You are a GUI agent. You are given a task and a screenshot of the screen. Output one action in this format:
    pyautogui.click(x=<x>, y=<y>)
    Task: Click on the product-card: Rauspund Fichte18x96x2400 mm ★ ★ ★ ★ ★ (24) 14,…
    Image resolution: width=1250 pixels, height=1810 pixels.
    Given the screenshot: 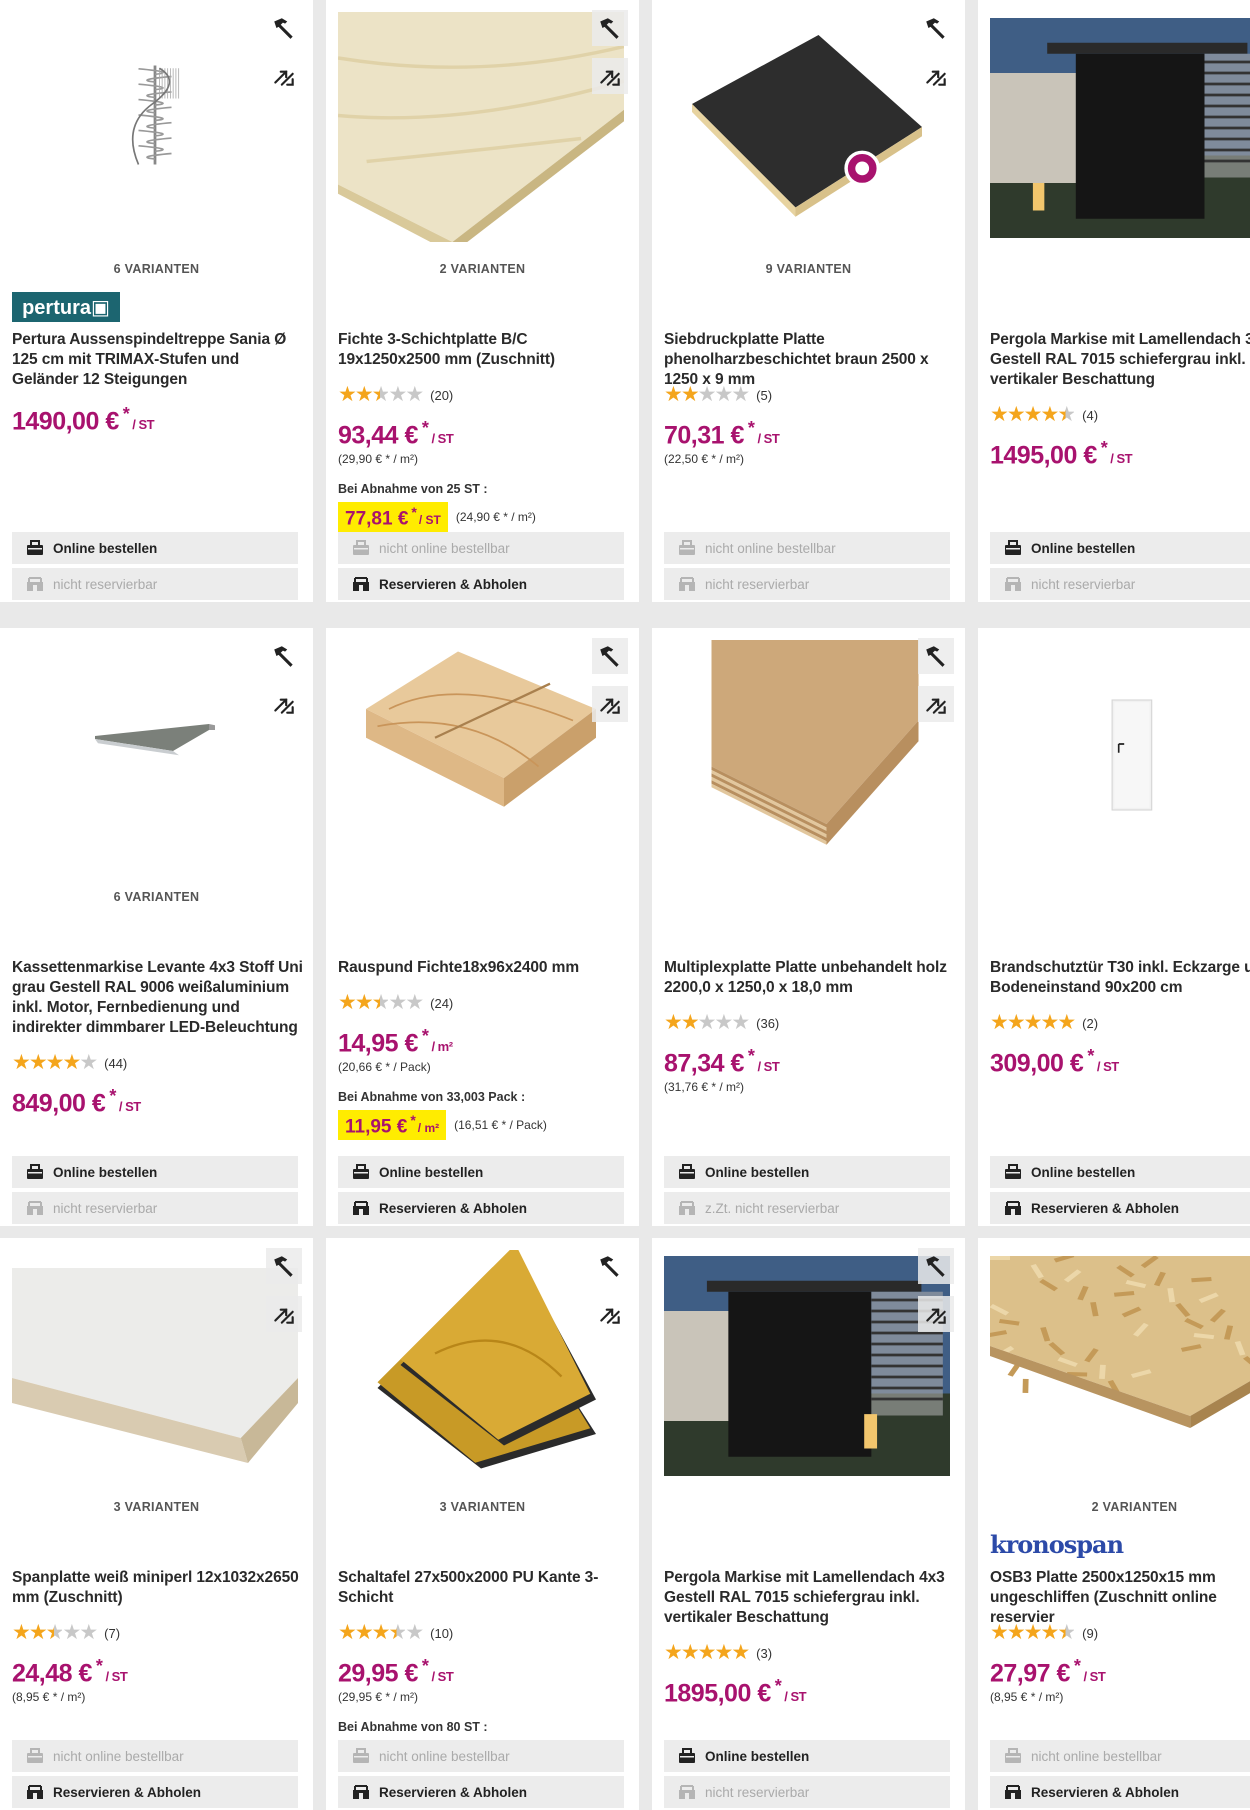 What is the action you would take?
    pyautogui.click(x=482, y=927)
    